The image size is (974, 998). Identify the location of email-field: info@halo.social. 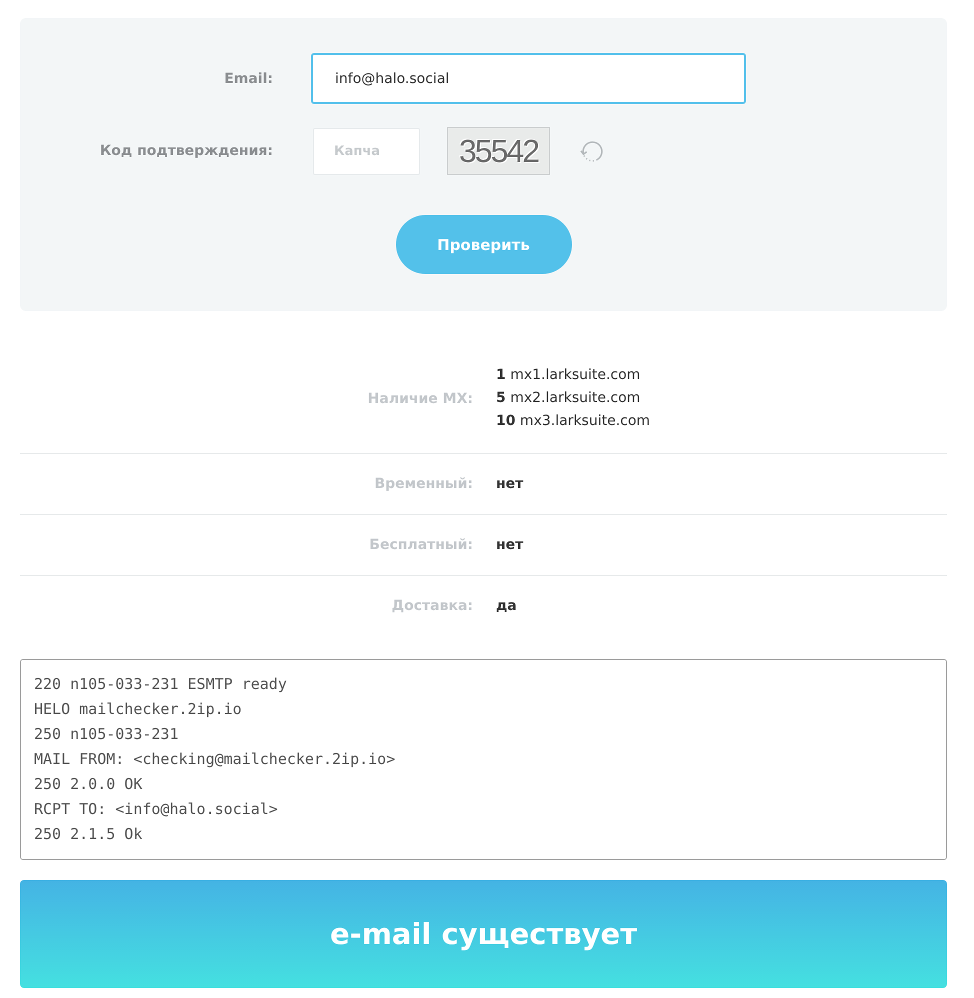
(528, 78).